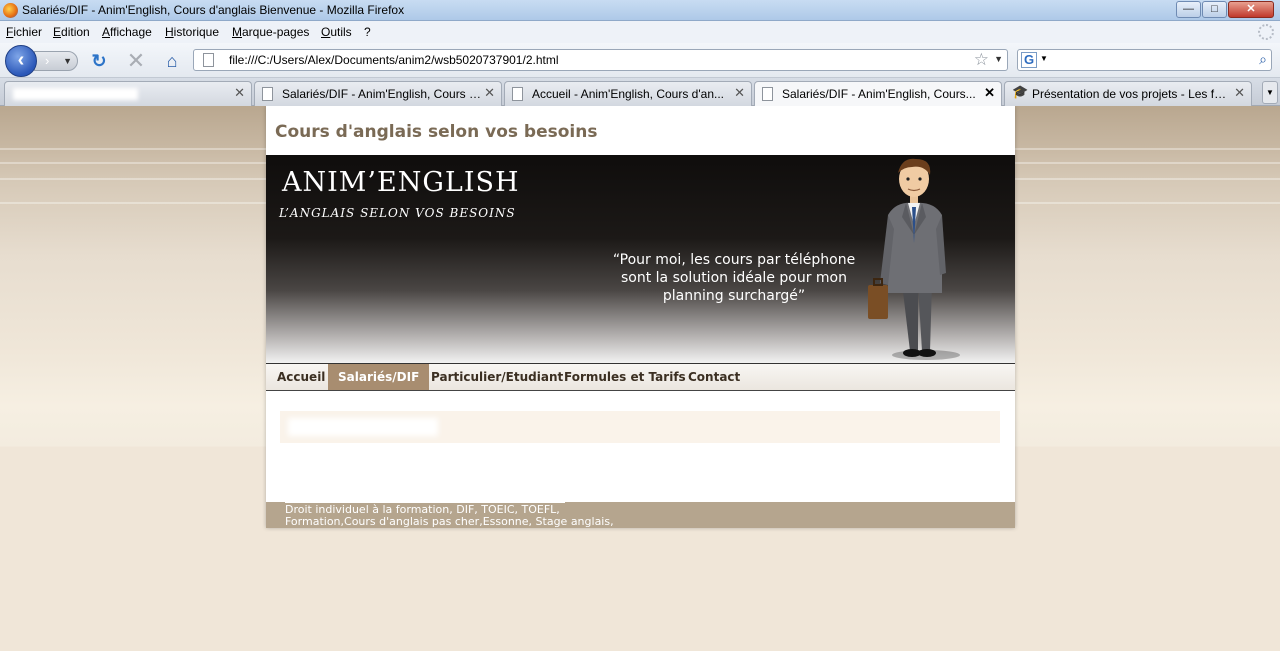 The image size is (1280, 651). What do you see at coordinates (625, 377) in the screenshot?
I see `nav-formules-tarifs: Formules et Tarifs` at bounding box center [625, 377].